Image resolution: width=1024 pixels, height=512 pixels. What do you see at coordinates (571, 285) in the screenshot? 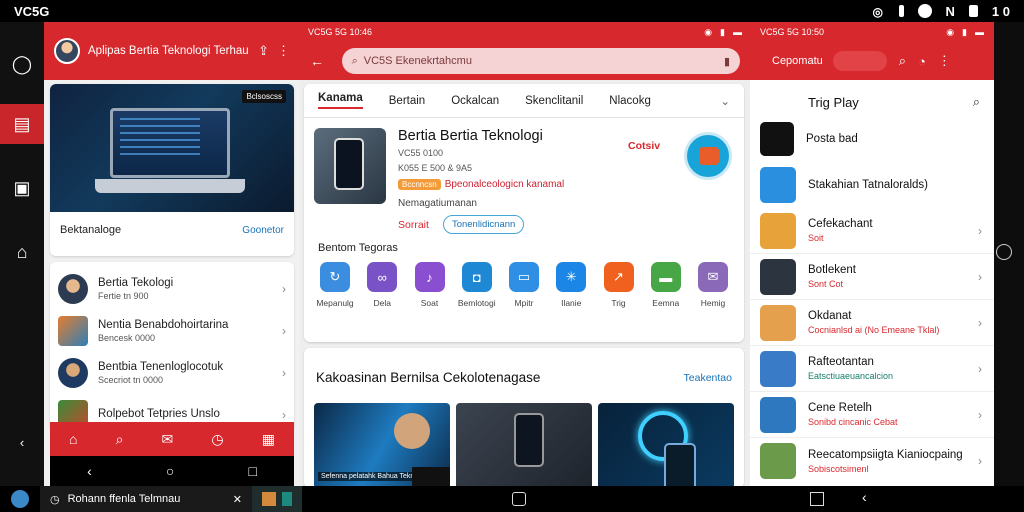
I see `grid-item: ✳ Ilanie` at bounding box center [571, 285].